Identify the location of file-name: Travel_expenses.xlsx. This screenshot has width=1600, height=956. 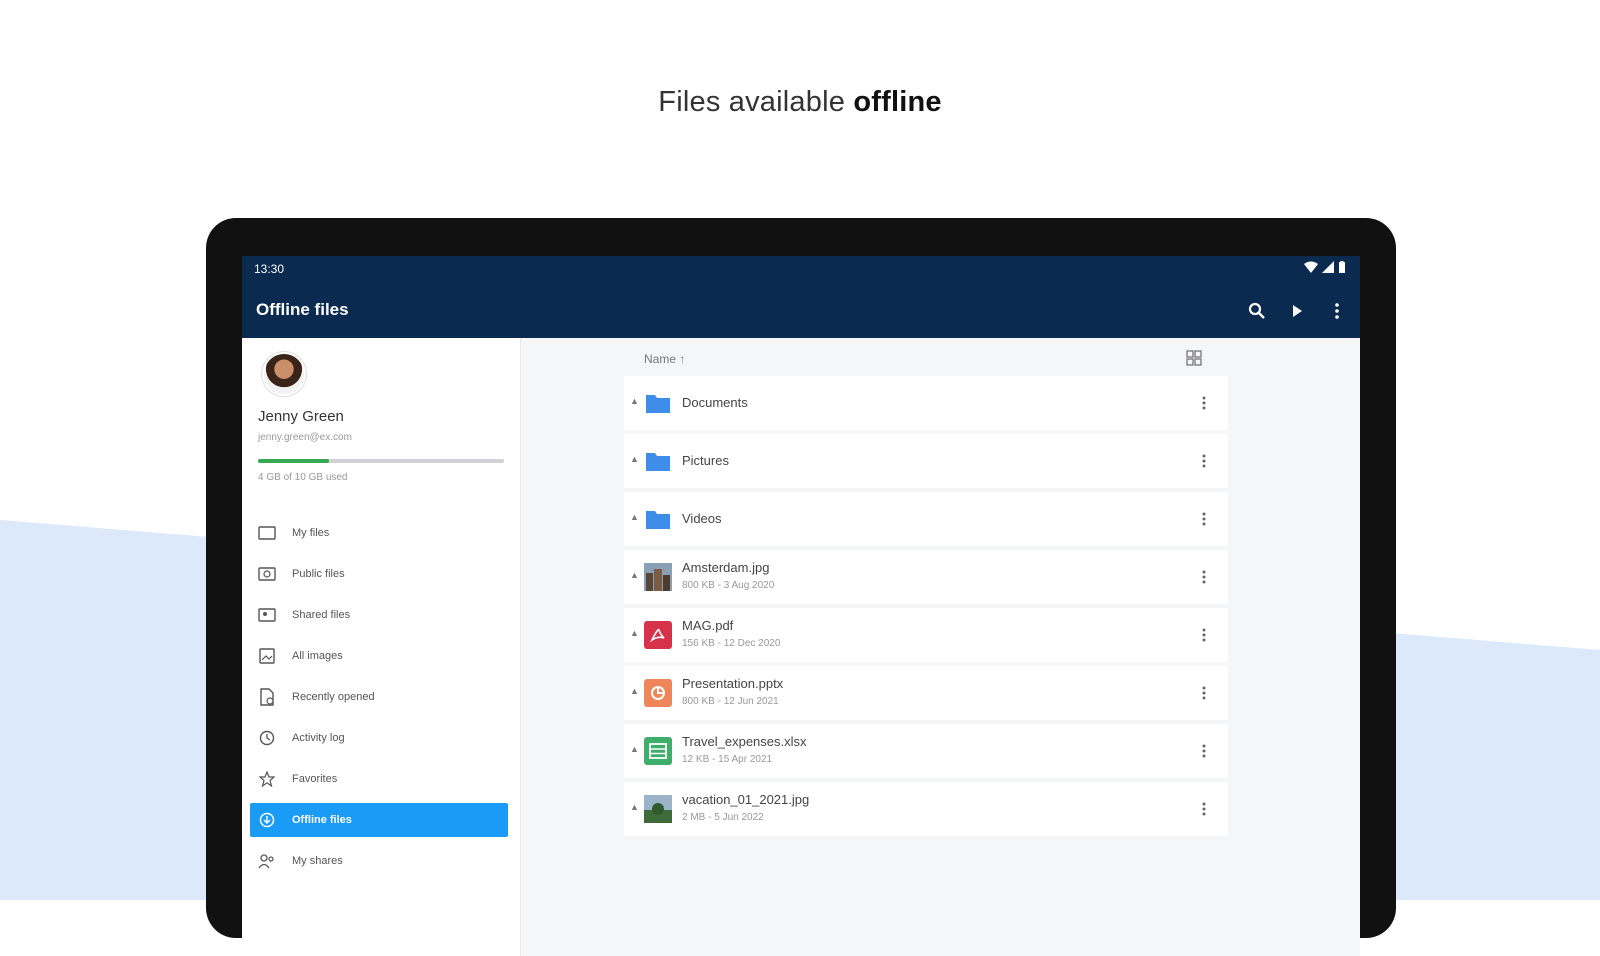
(744, 741).